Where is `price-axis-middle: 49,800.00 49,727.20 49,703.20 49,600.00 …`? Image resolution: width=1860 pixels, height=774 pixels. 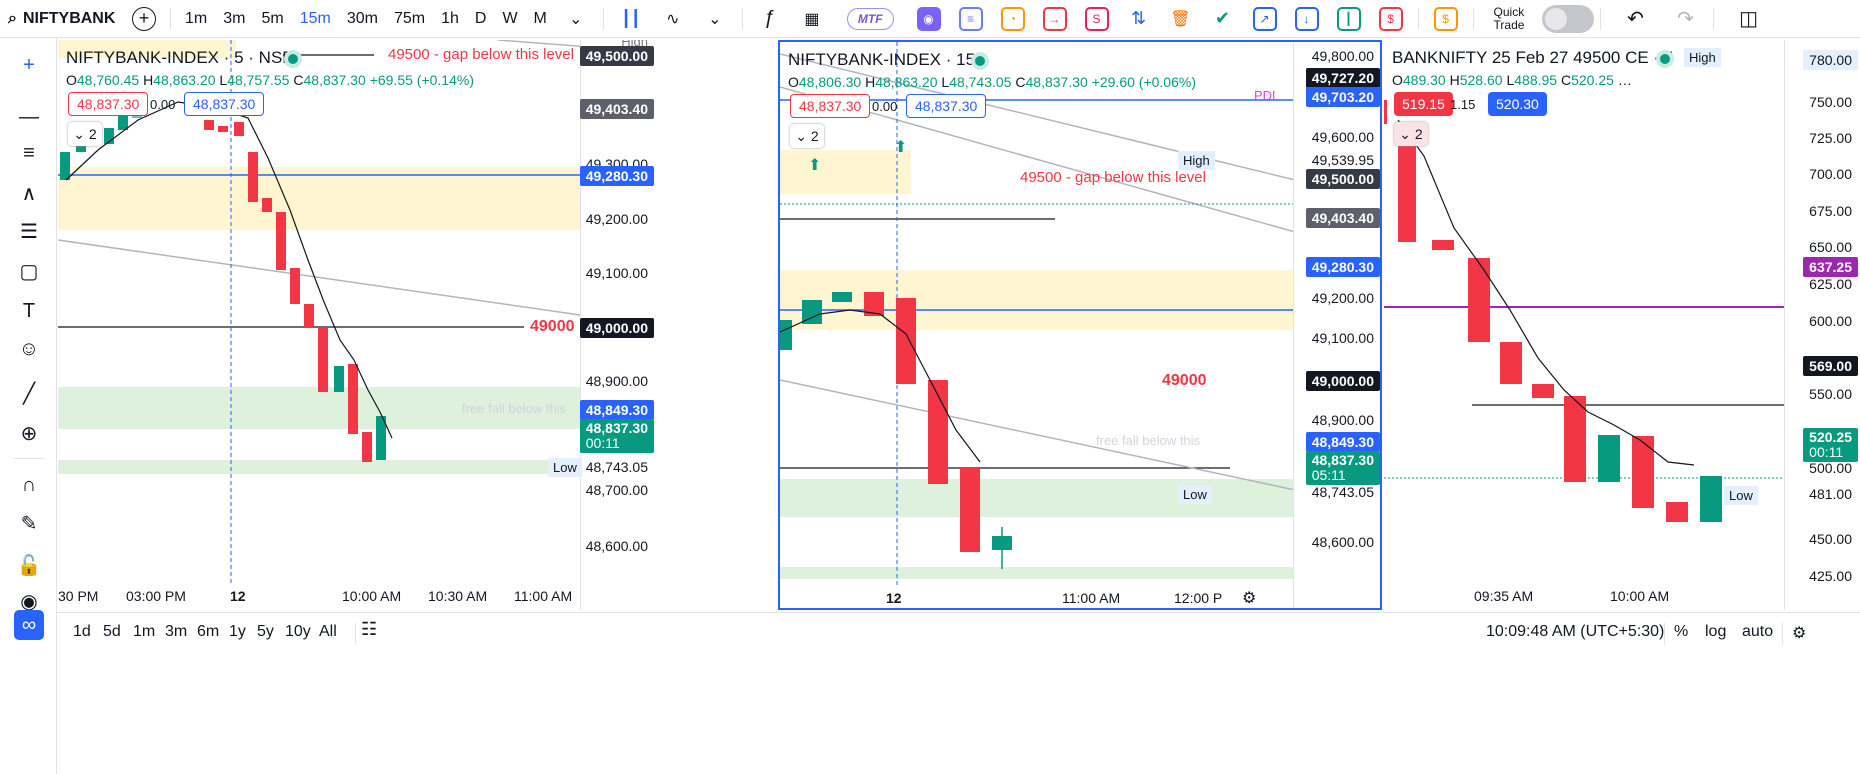
price-axis-middle: 49,800.00 49,727.20 49,703.20 49,600.00 … is located at coordinates (1336, 325).